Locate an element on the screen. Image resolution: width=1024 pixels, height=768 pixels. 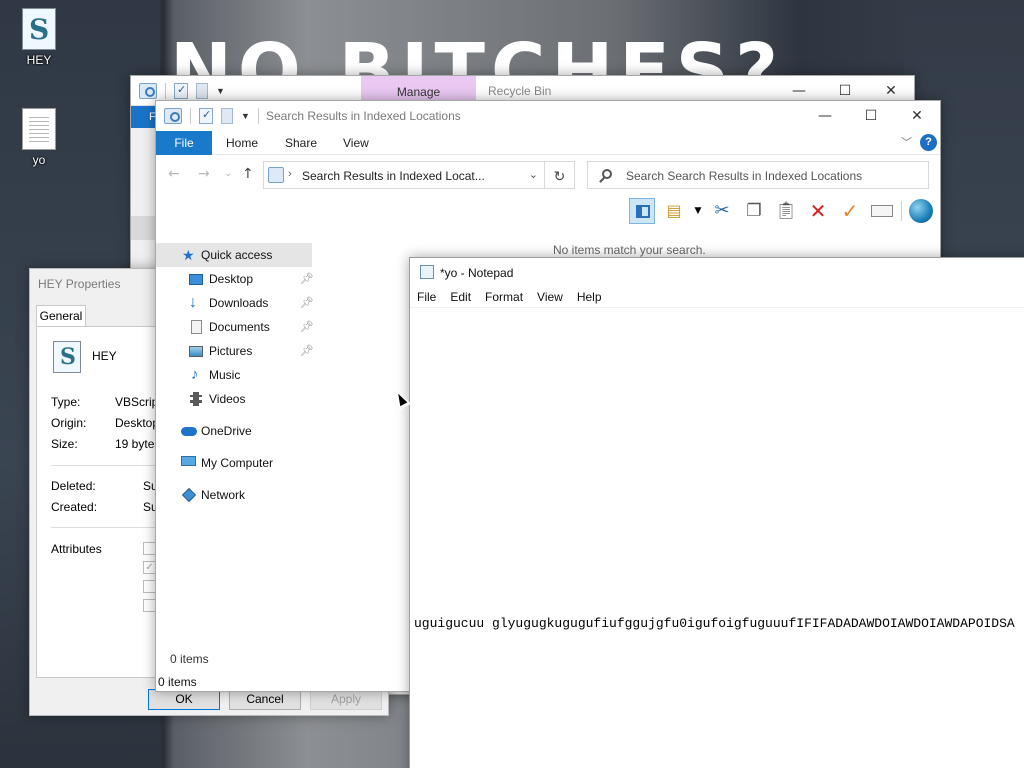
properties-button: ▤ is located at coordinates (674, 211).